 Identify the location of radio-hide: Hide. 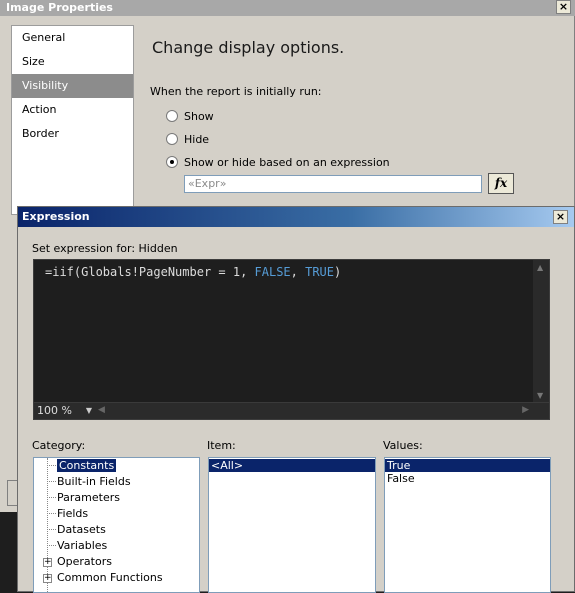
(187, 139).